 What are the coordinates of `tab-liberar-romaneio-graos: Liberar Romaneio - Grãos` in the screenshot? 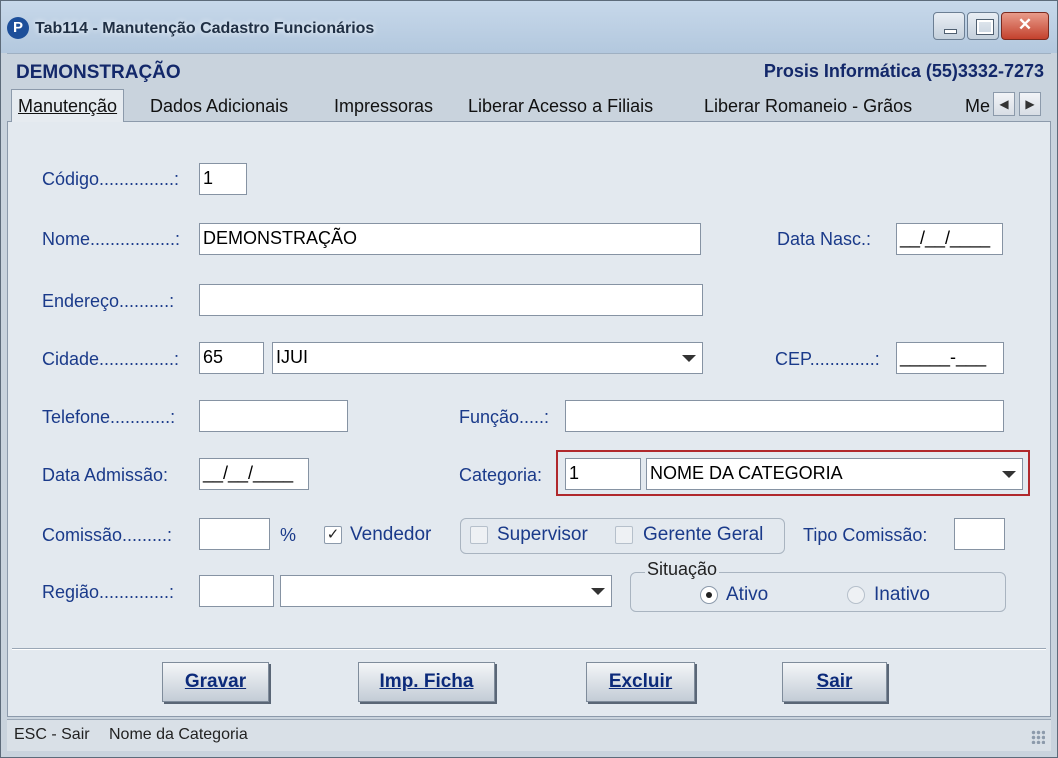 It's located at (808, 107).